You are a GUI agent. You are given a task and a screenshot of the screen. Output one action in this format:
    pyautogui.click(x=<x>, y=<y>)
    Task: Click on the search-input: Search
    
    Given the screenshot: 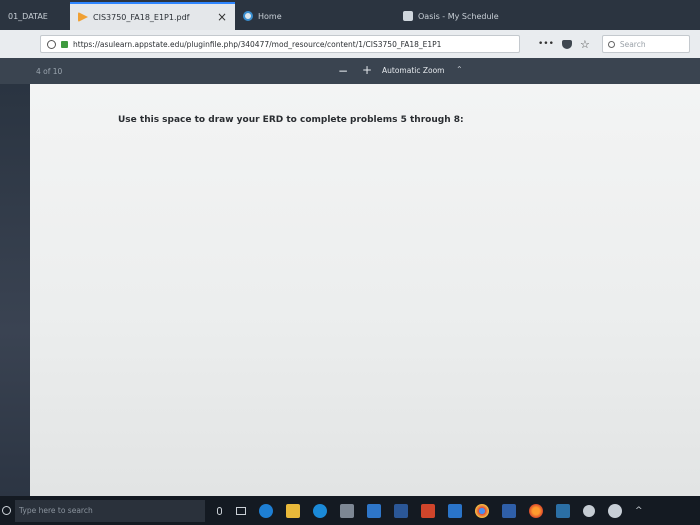 What is the action you would take?
    pyautogui.click(x=645, y=44)
    